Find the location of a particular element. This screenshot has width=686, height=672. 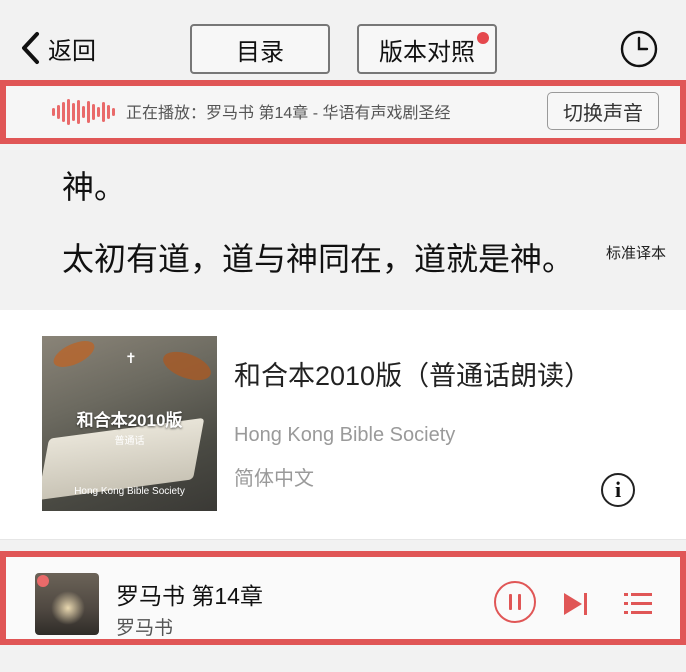

switch-voice-button: 切换声音 is located at coordinates (603, 111).